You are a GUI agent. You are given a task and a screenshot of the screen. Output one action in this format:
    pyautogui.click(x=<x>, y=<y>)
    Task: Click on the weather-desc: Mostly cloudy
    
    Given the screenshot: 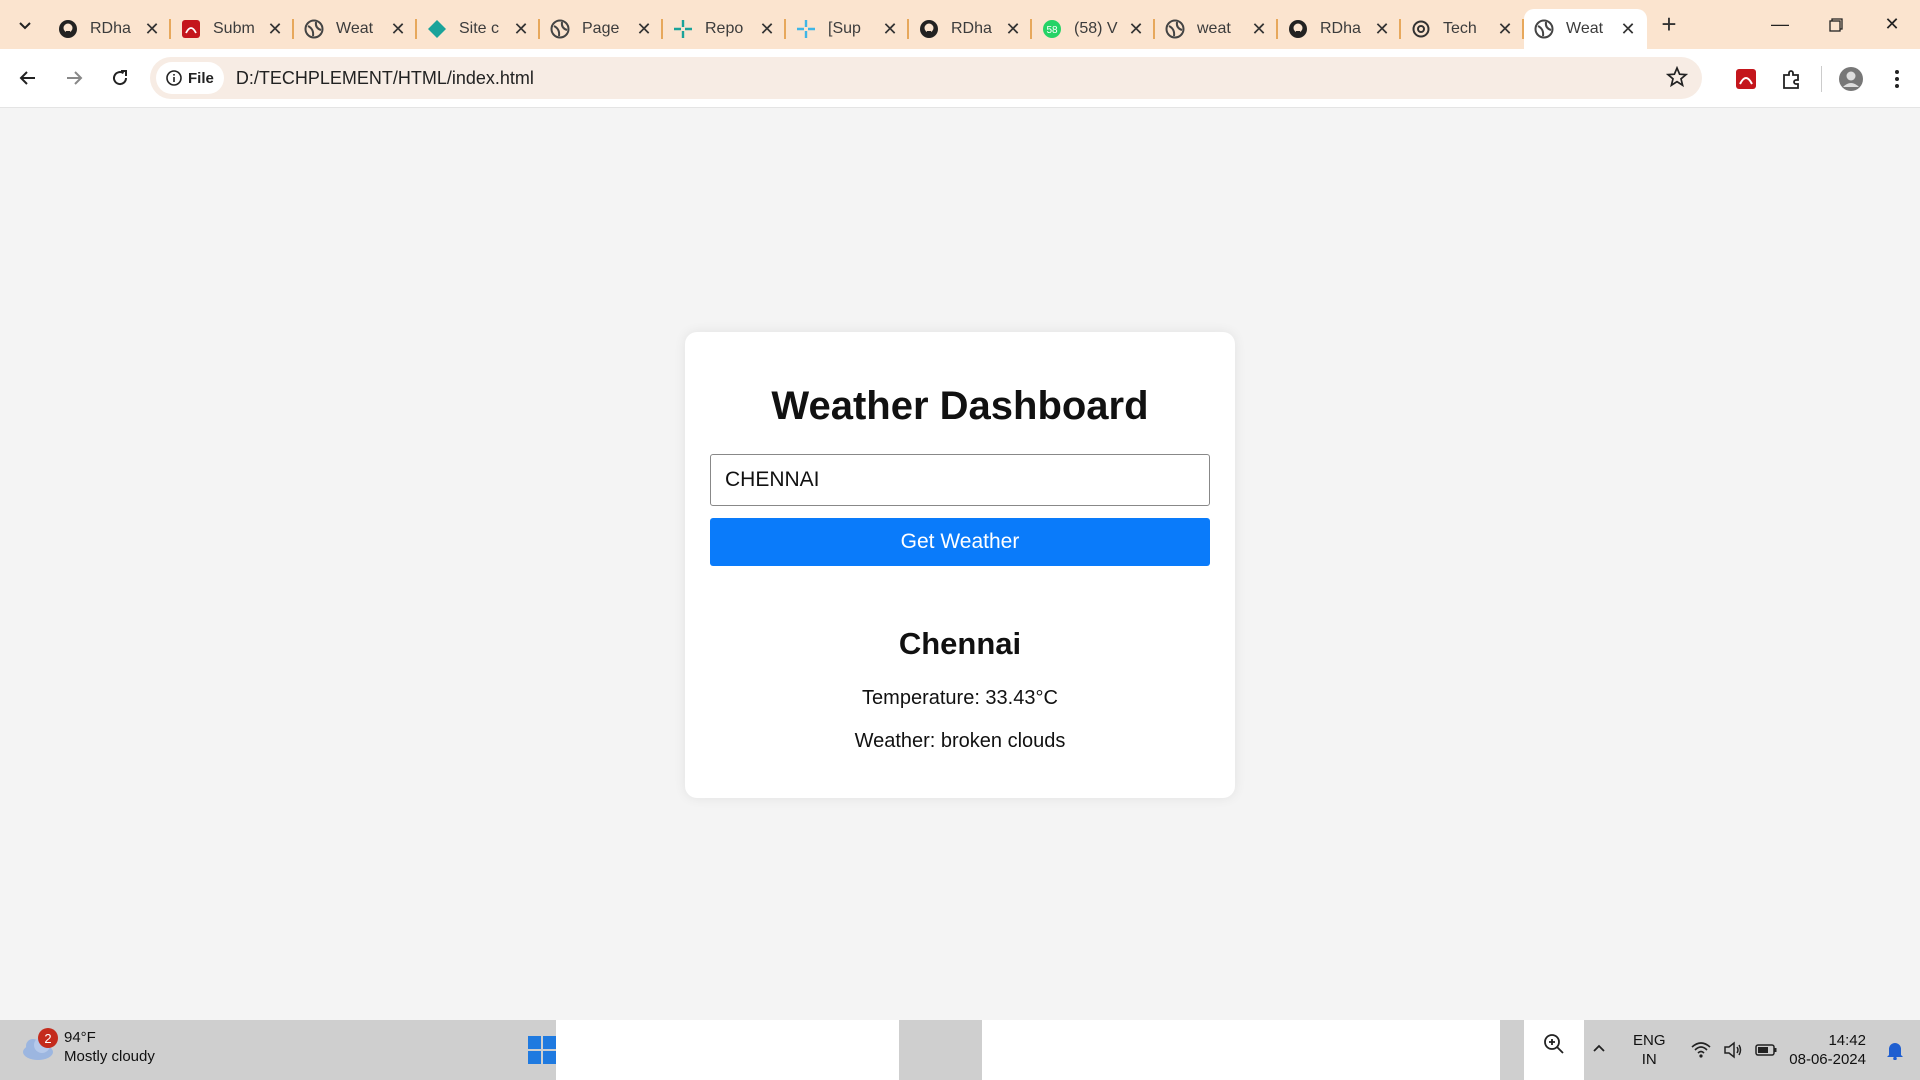 What is the action you would take?
    pyautogui.click(x=109, y=1056)
    